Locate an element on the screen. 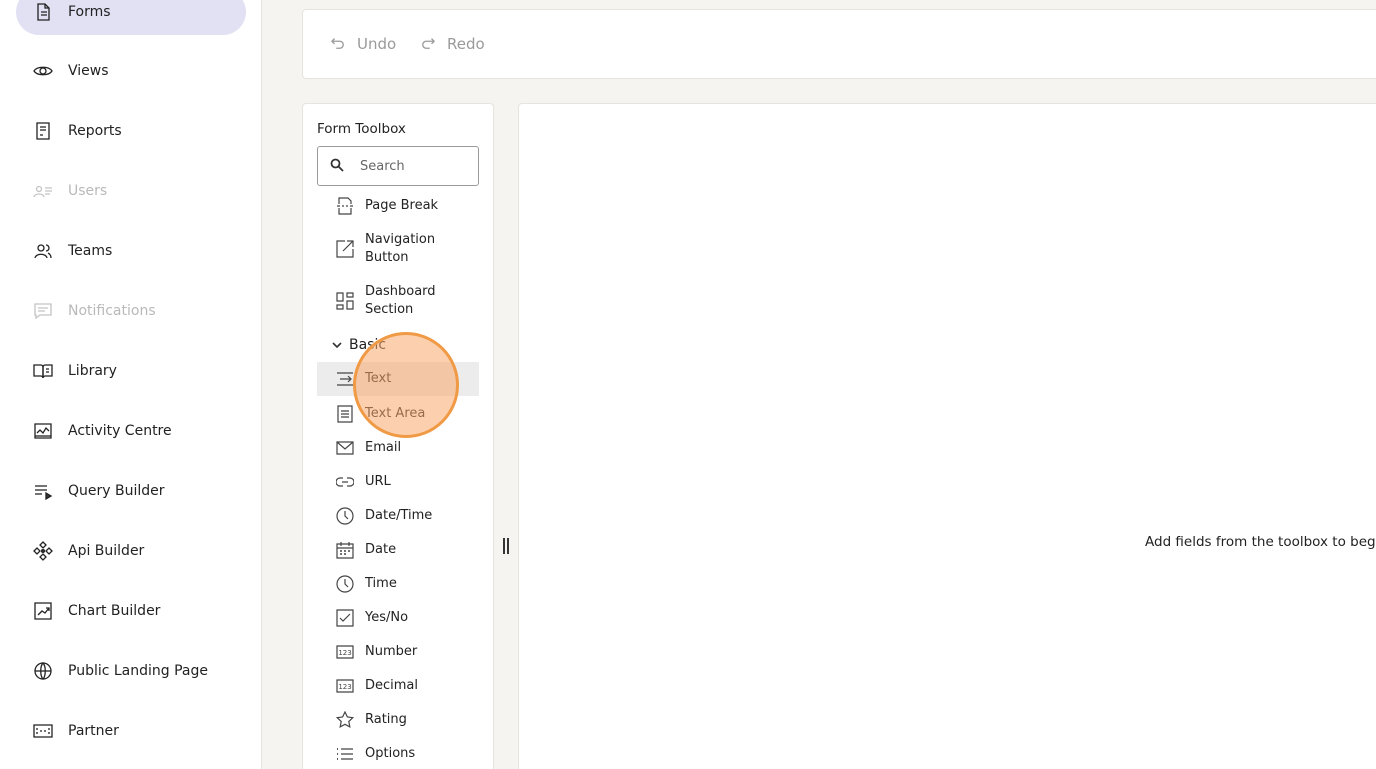 The height and width of the screenshot is (769, 1376). partner-icon is located at coordinates (43, 731).